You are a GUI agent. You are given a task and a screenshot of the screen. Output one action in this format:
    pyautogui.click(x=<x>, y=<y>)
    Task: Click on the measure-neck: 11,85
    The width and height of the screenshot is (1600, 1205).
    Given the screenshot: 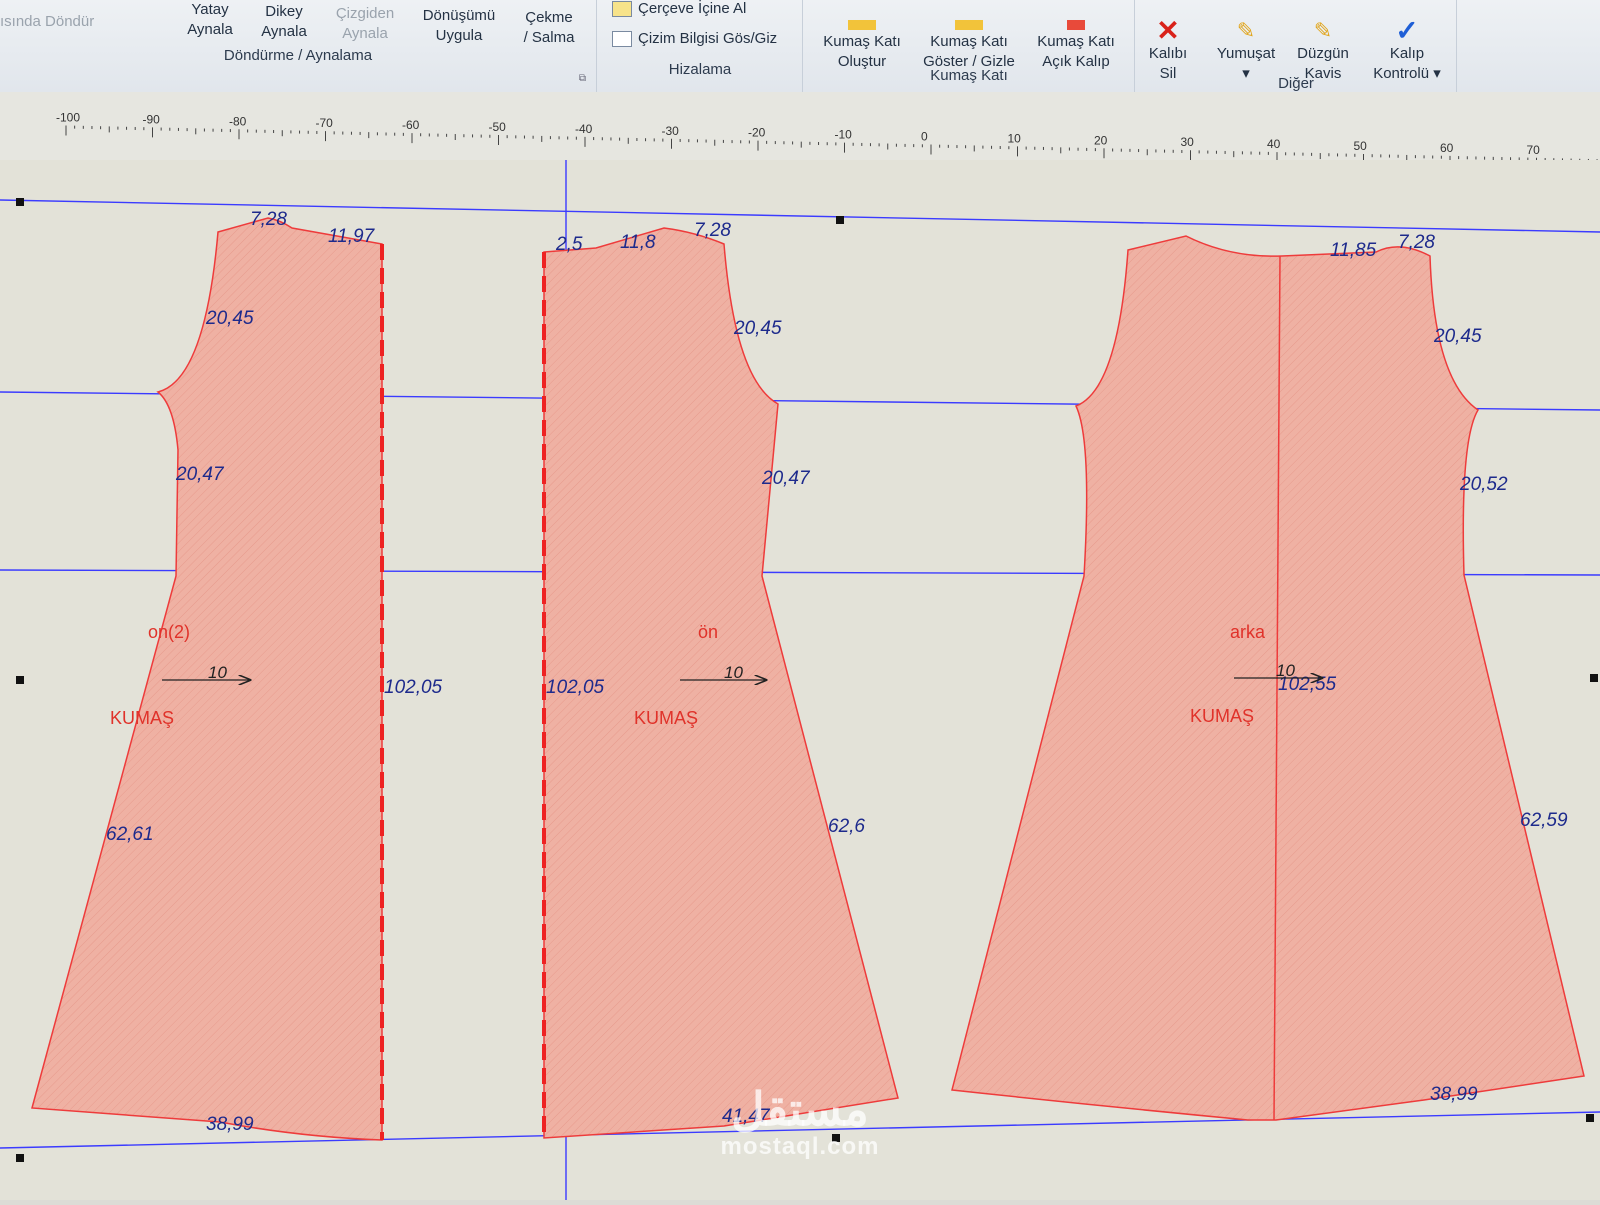 What is the action you would take?
    pyautogui.click(x=1353, y=250)
    